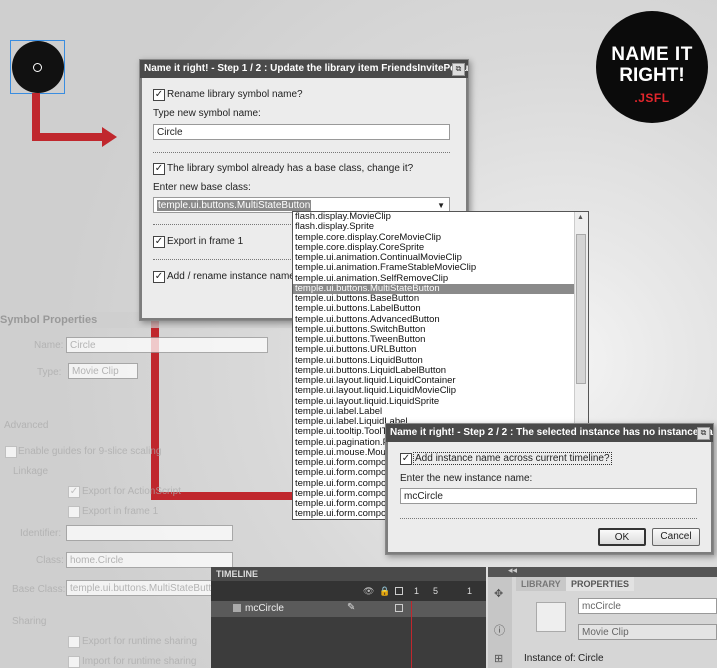 Image resolution: width=717 pixels, height=668 pixels. Describe the element at coordinates (140, 641) in the screenshot. I see `export-runtime-label: Export for runtime sharing` at that location.